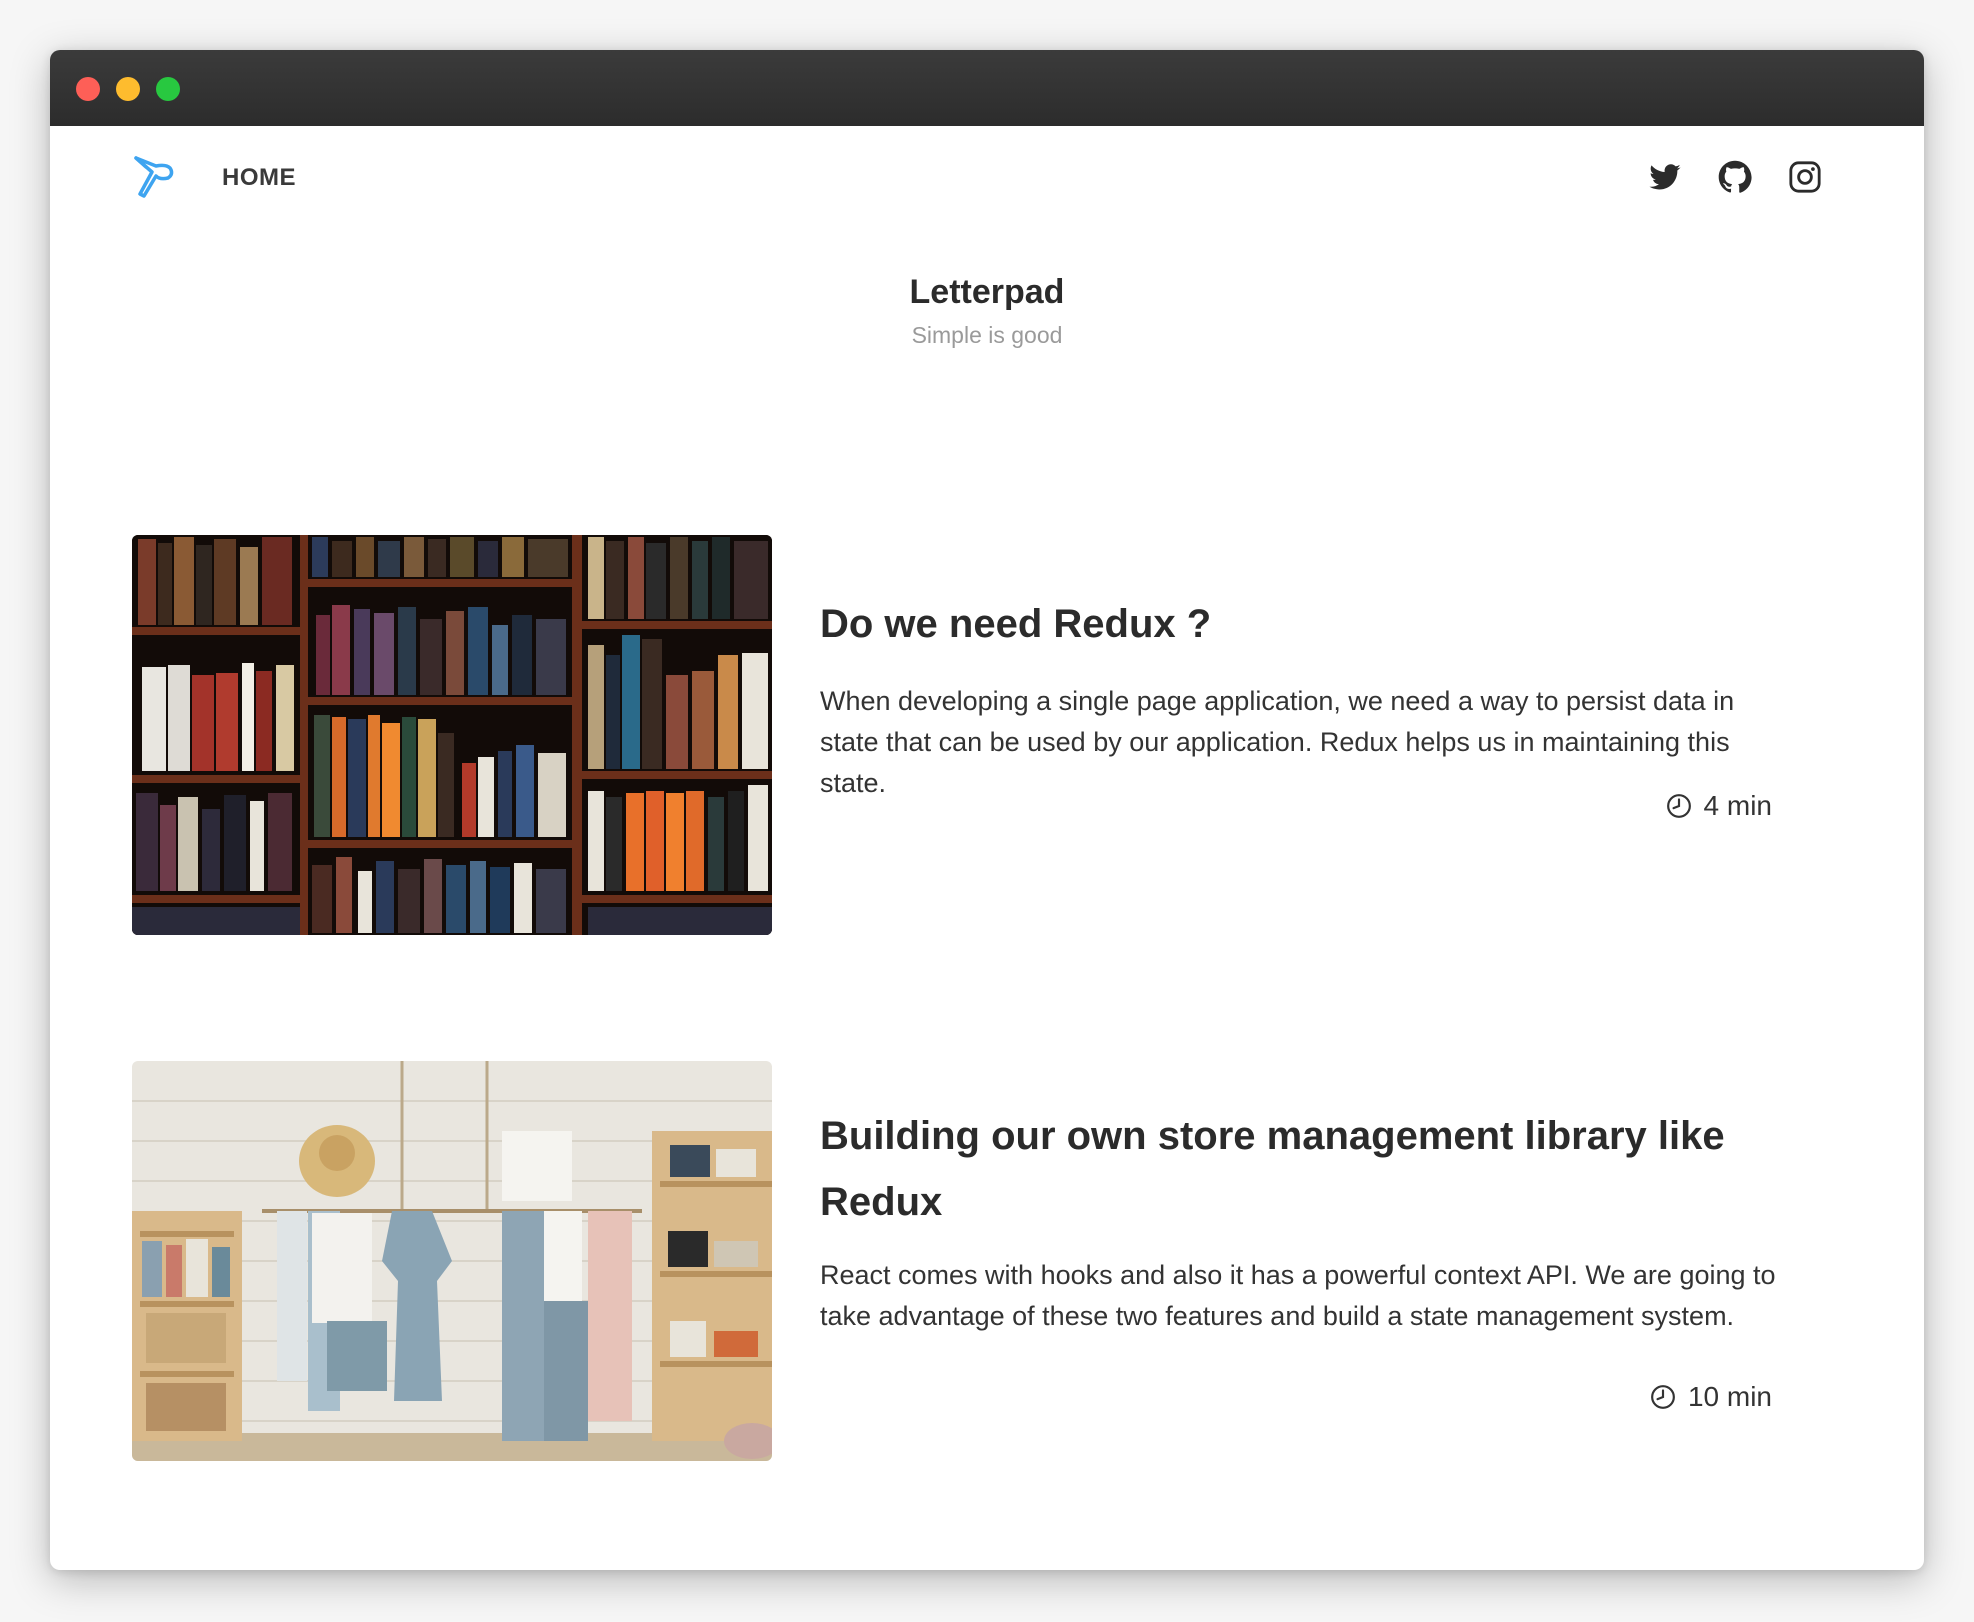 This screenshot has height=1622, width=1974. Describe the element at coordinates (168, 89) in the screenshot. I see `maximize-window-button` at that location.